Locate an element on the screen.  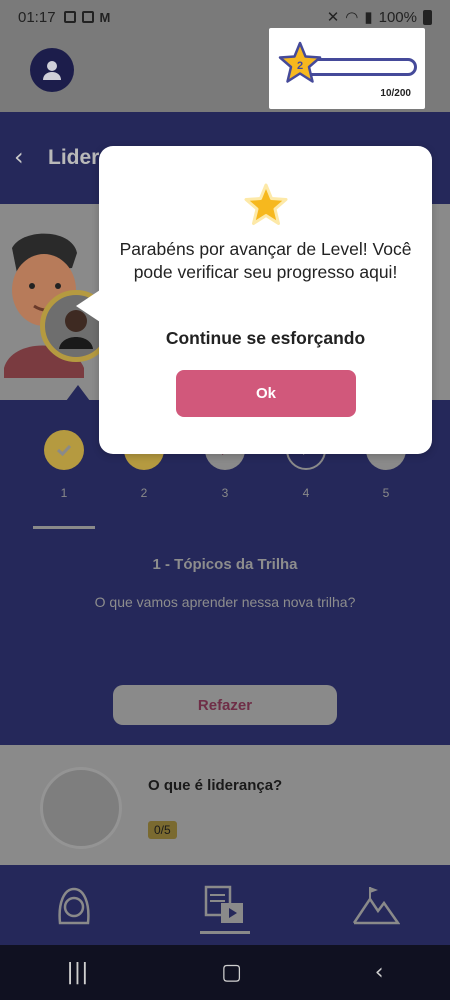
check-icon is located at coordinates (64, 450).